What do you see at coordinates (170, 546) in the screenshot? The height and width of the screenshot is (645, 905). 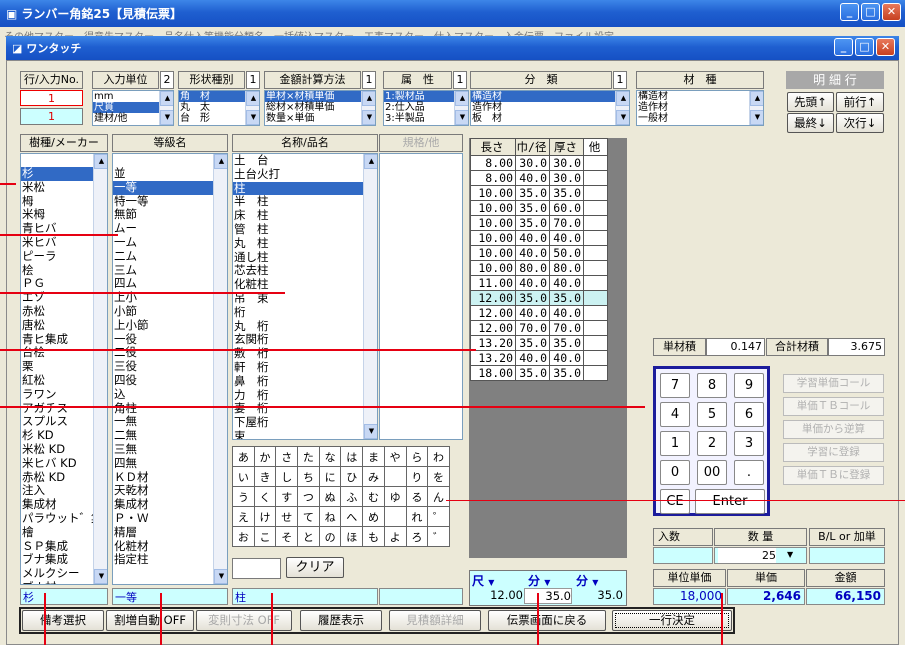 I see `list-item: 化粧材` at bounding box center [170, 546].